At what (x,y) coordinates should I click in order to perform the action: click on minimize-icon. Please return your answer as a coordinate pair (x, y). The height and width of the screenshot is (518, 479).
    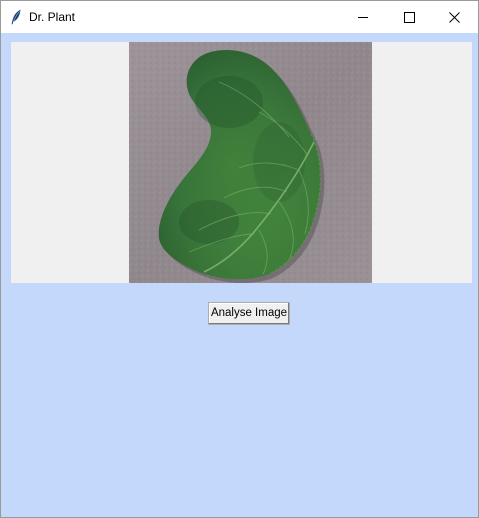
    Looking at the image, I should click on (363, 17).